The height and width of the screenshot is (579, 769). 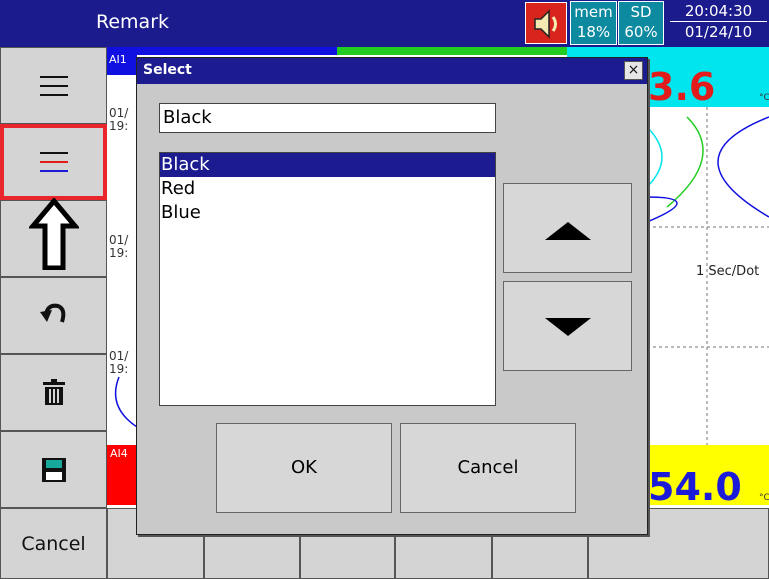 What do you see at coordinates (488, 468) in the screenshot?
I see `dialog-cancel-button: Cancel` at bounding box center [488, 468].